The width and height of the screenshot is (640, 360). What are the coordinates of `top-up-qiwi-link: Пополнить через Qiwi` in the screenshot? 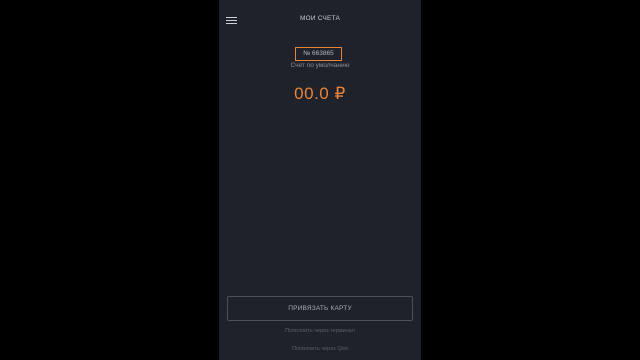 It's located at (320, 349).